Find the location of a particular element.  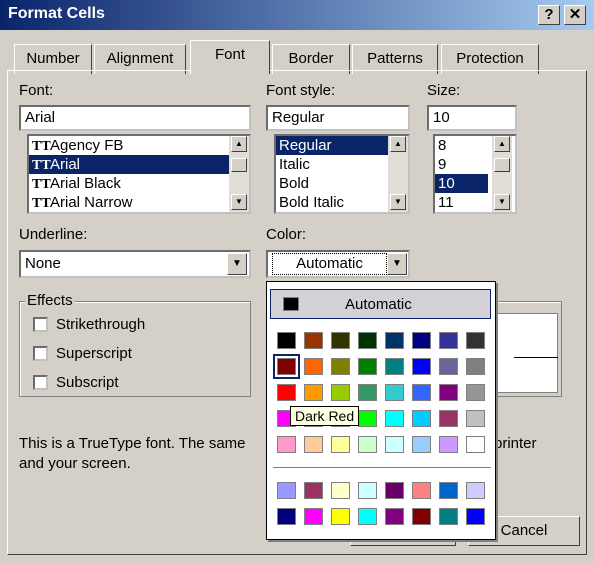

superscript-label: Superscript is located at coordinates (94, 353).